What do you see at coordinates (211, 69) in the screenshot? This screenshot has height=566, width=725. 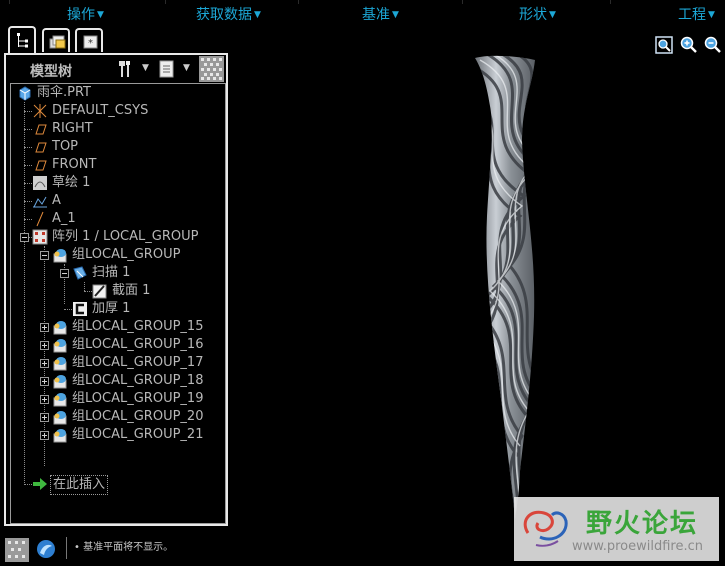 I see `filter-grid-icon` at bounding box center [211, 69].